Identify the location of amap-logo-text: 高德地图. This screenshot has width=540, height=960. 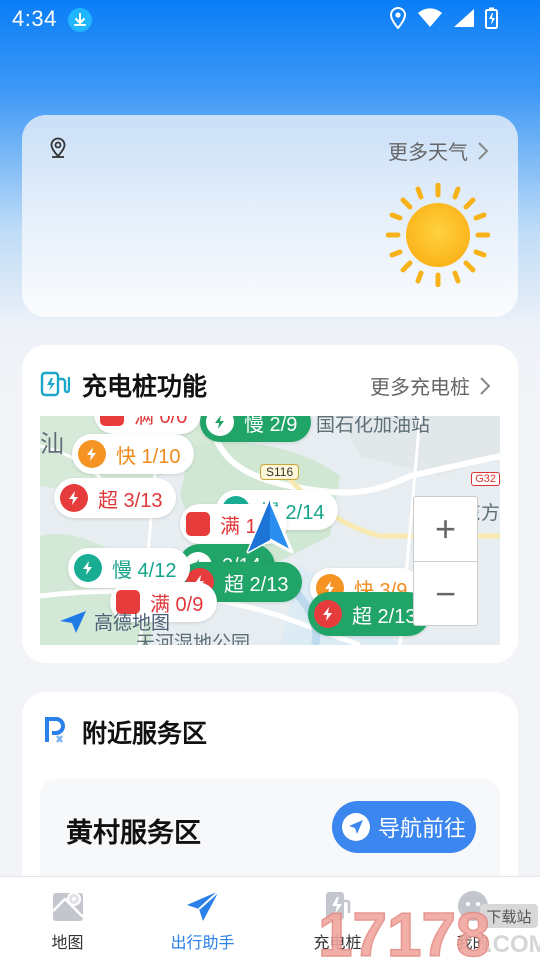
(132, 623).